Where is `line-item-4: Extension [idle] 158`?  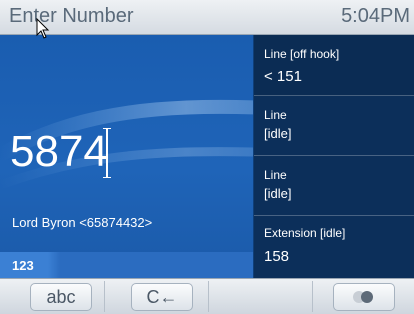 line-item-4: Extension [idle] 158 is located at coordinates (334, 247).